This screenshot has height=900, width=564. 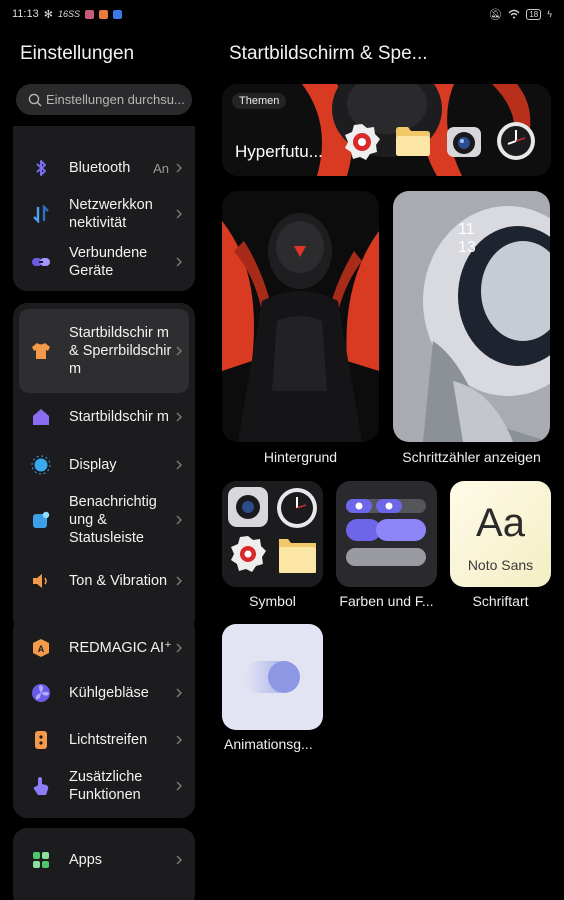 What do you see at coordinates (516, 141) in the screenshot?
I see `clock-app-icon` at bounding box center [516, 141].